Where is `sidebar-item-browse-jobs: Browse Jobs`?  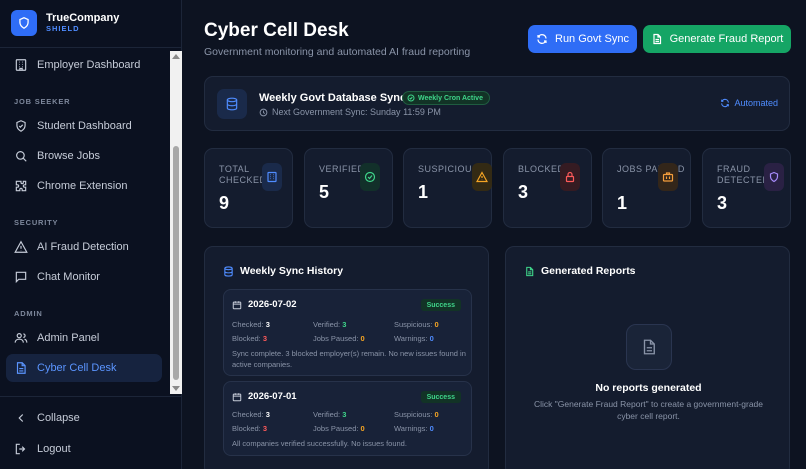 sidebar-item-browse-jobs: Browse Jobs is located at coordinates (84, 156).